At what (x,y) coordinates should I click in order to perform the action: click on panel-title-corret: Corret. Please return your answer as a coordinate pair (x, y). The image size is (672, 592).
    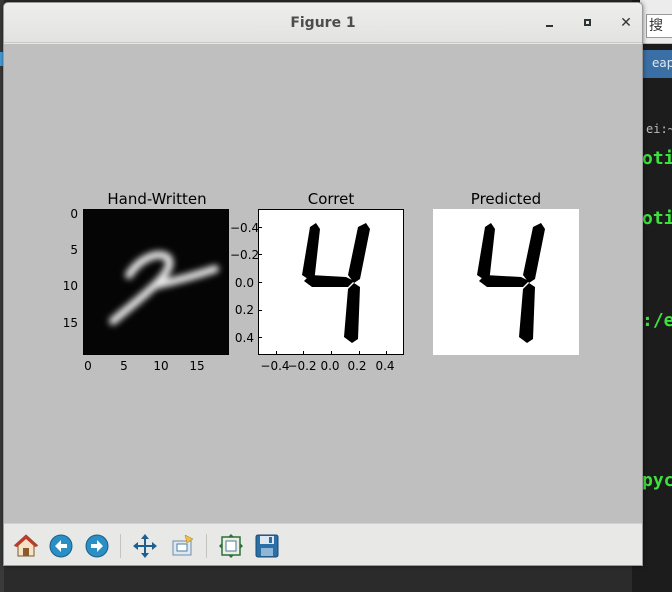
    Looking at the image, I should click on (331, 199).